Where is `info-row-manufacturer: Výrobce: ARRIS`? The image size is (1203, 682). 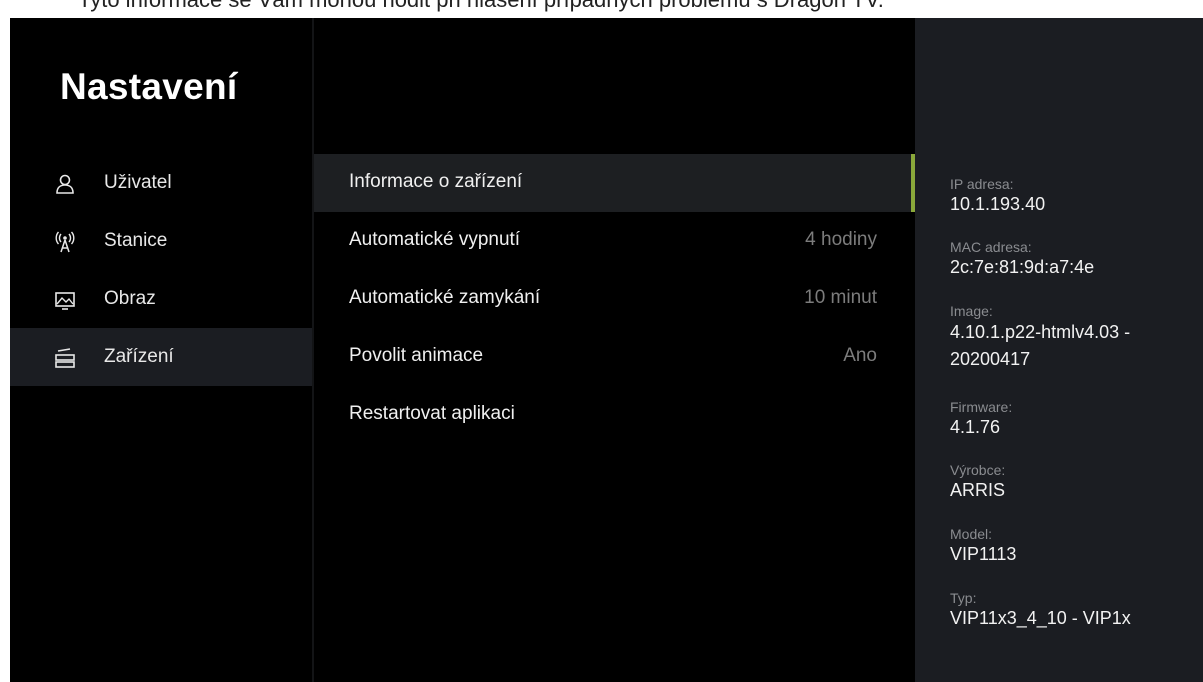 info-row-manufacturer: Výrobce: ARRIS is located at coordinates (1072, 482).